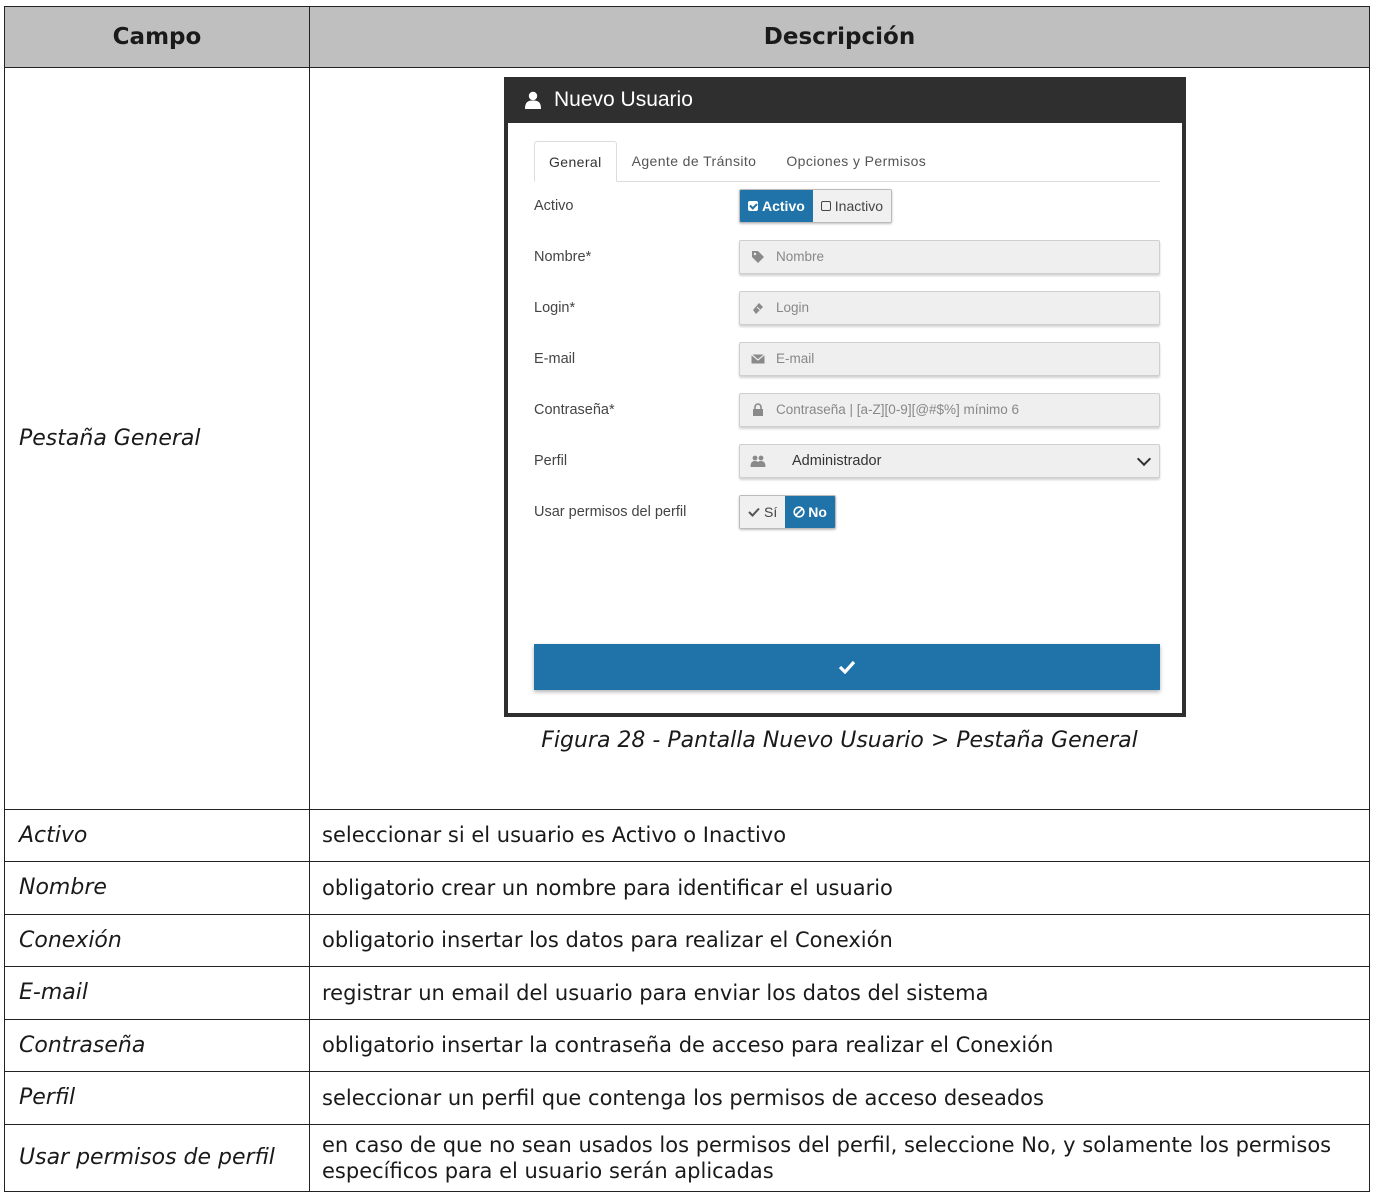 The image size is (1375, 1196). What do you see at coordinates (758, 409) in the screenshot?
I see `lock-icon` at bounding box center [758, 409].